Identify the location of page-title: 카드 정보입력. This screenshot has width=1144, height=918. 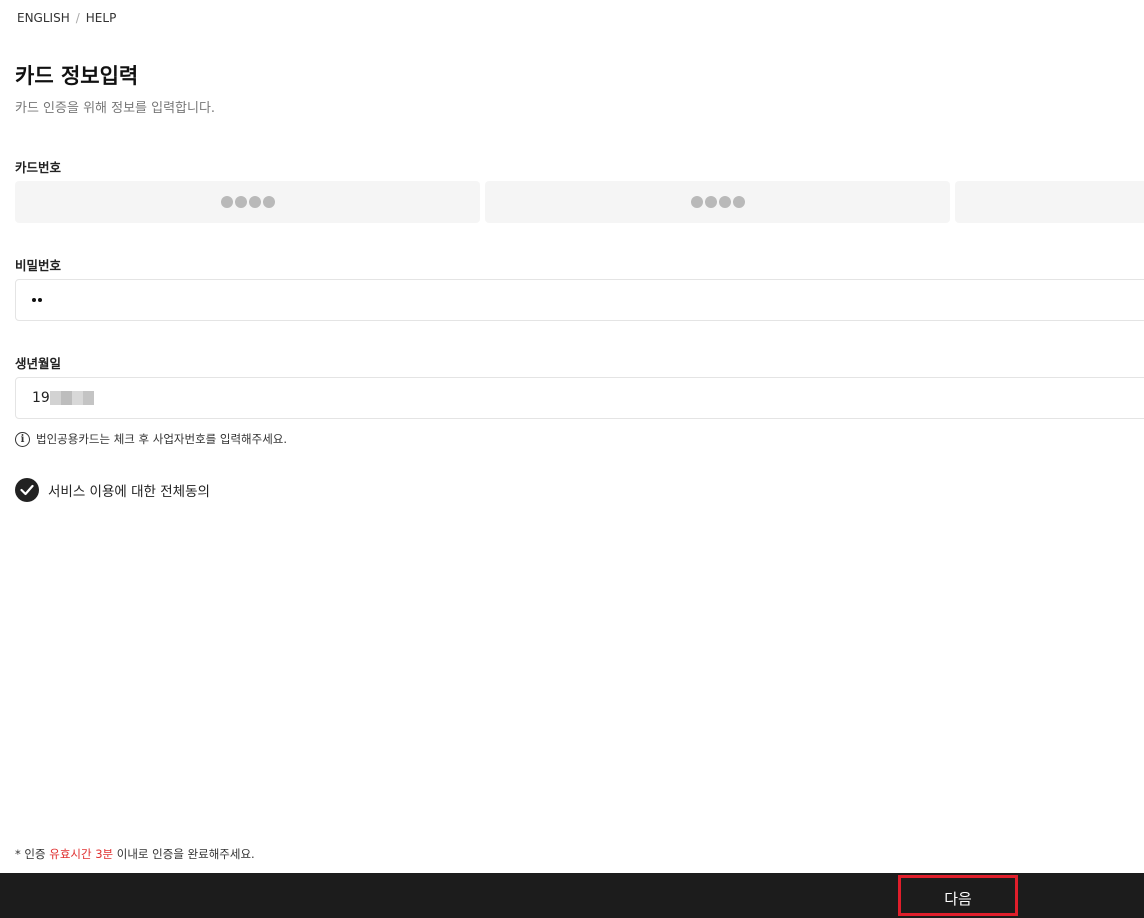
(77, 76).